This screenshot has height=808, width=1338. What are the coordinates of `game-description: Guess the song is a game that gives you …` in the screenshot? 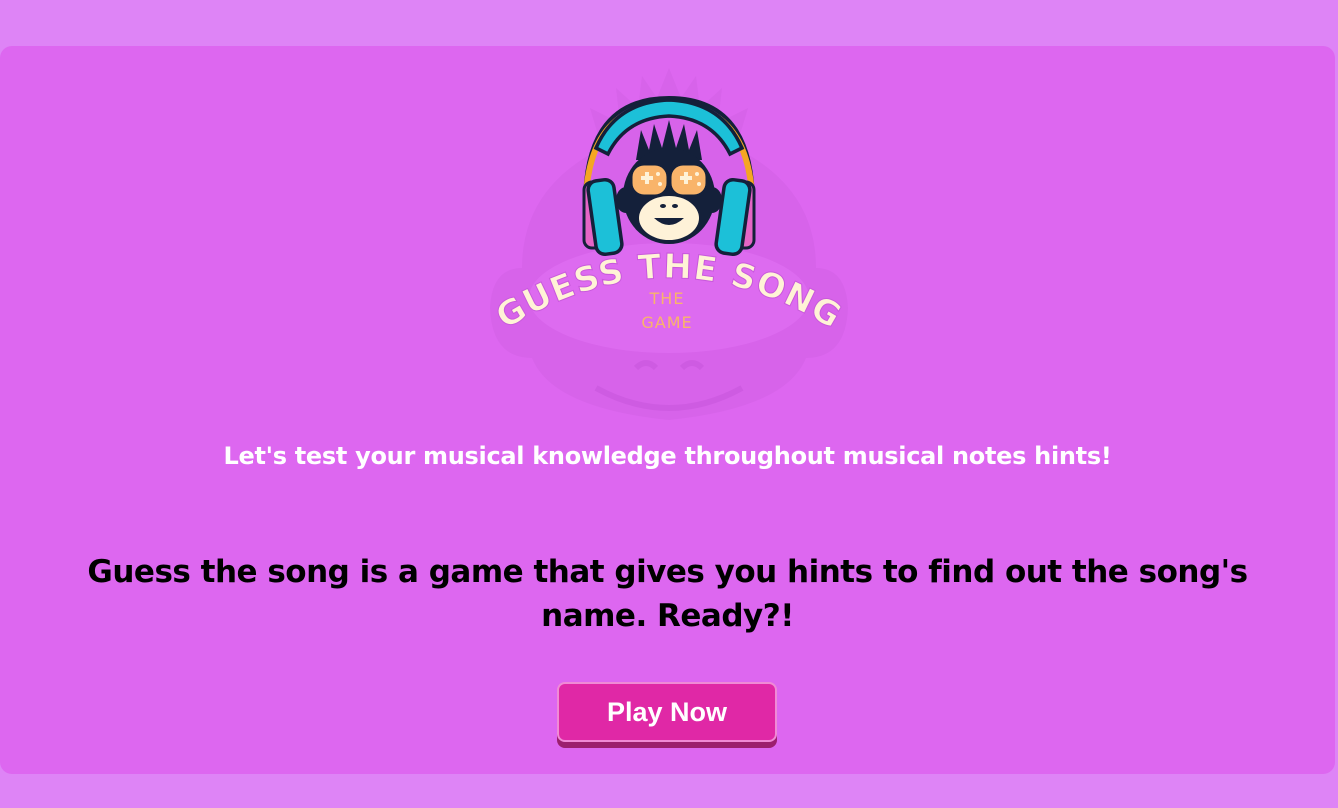 It's located at (667, 594).